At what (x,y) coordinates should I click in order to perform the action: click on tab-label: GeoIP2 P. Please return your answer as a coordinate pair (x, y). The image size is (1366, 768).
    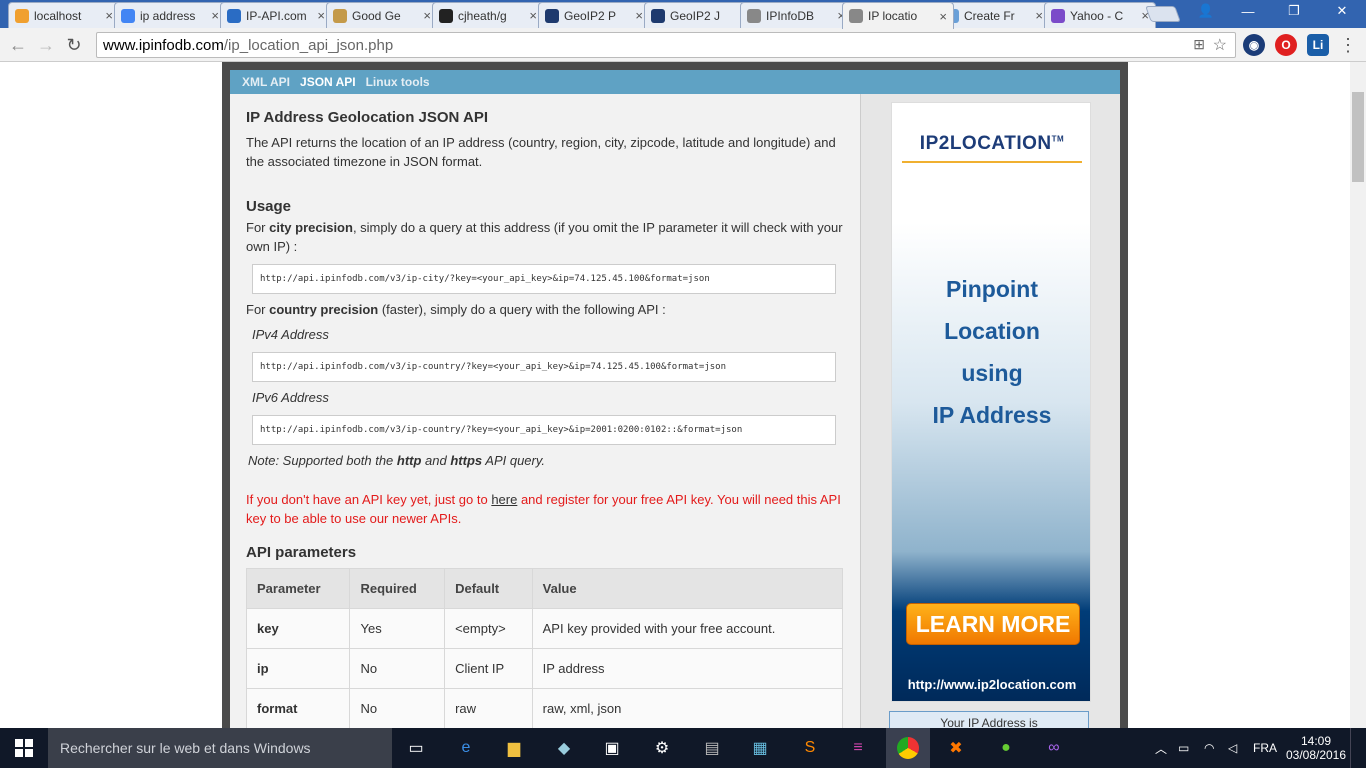
    Looking at the image, I should click on (590, 15).